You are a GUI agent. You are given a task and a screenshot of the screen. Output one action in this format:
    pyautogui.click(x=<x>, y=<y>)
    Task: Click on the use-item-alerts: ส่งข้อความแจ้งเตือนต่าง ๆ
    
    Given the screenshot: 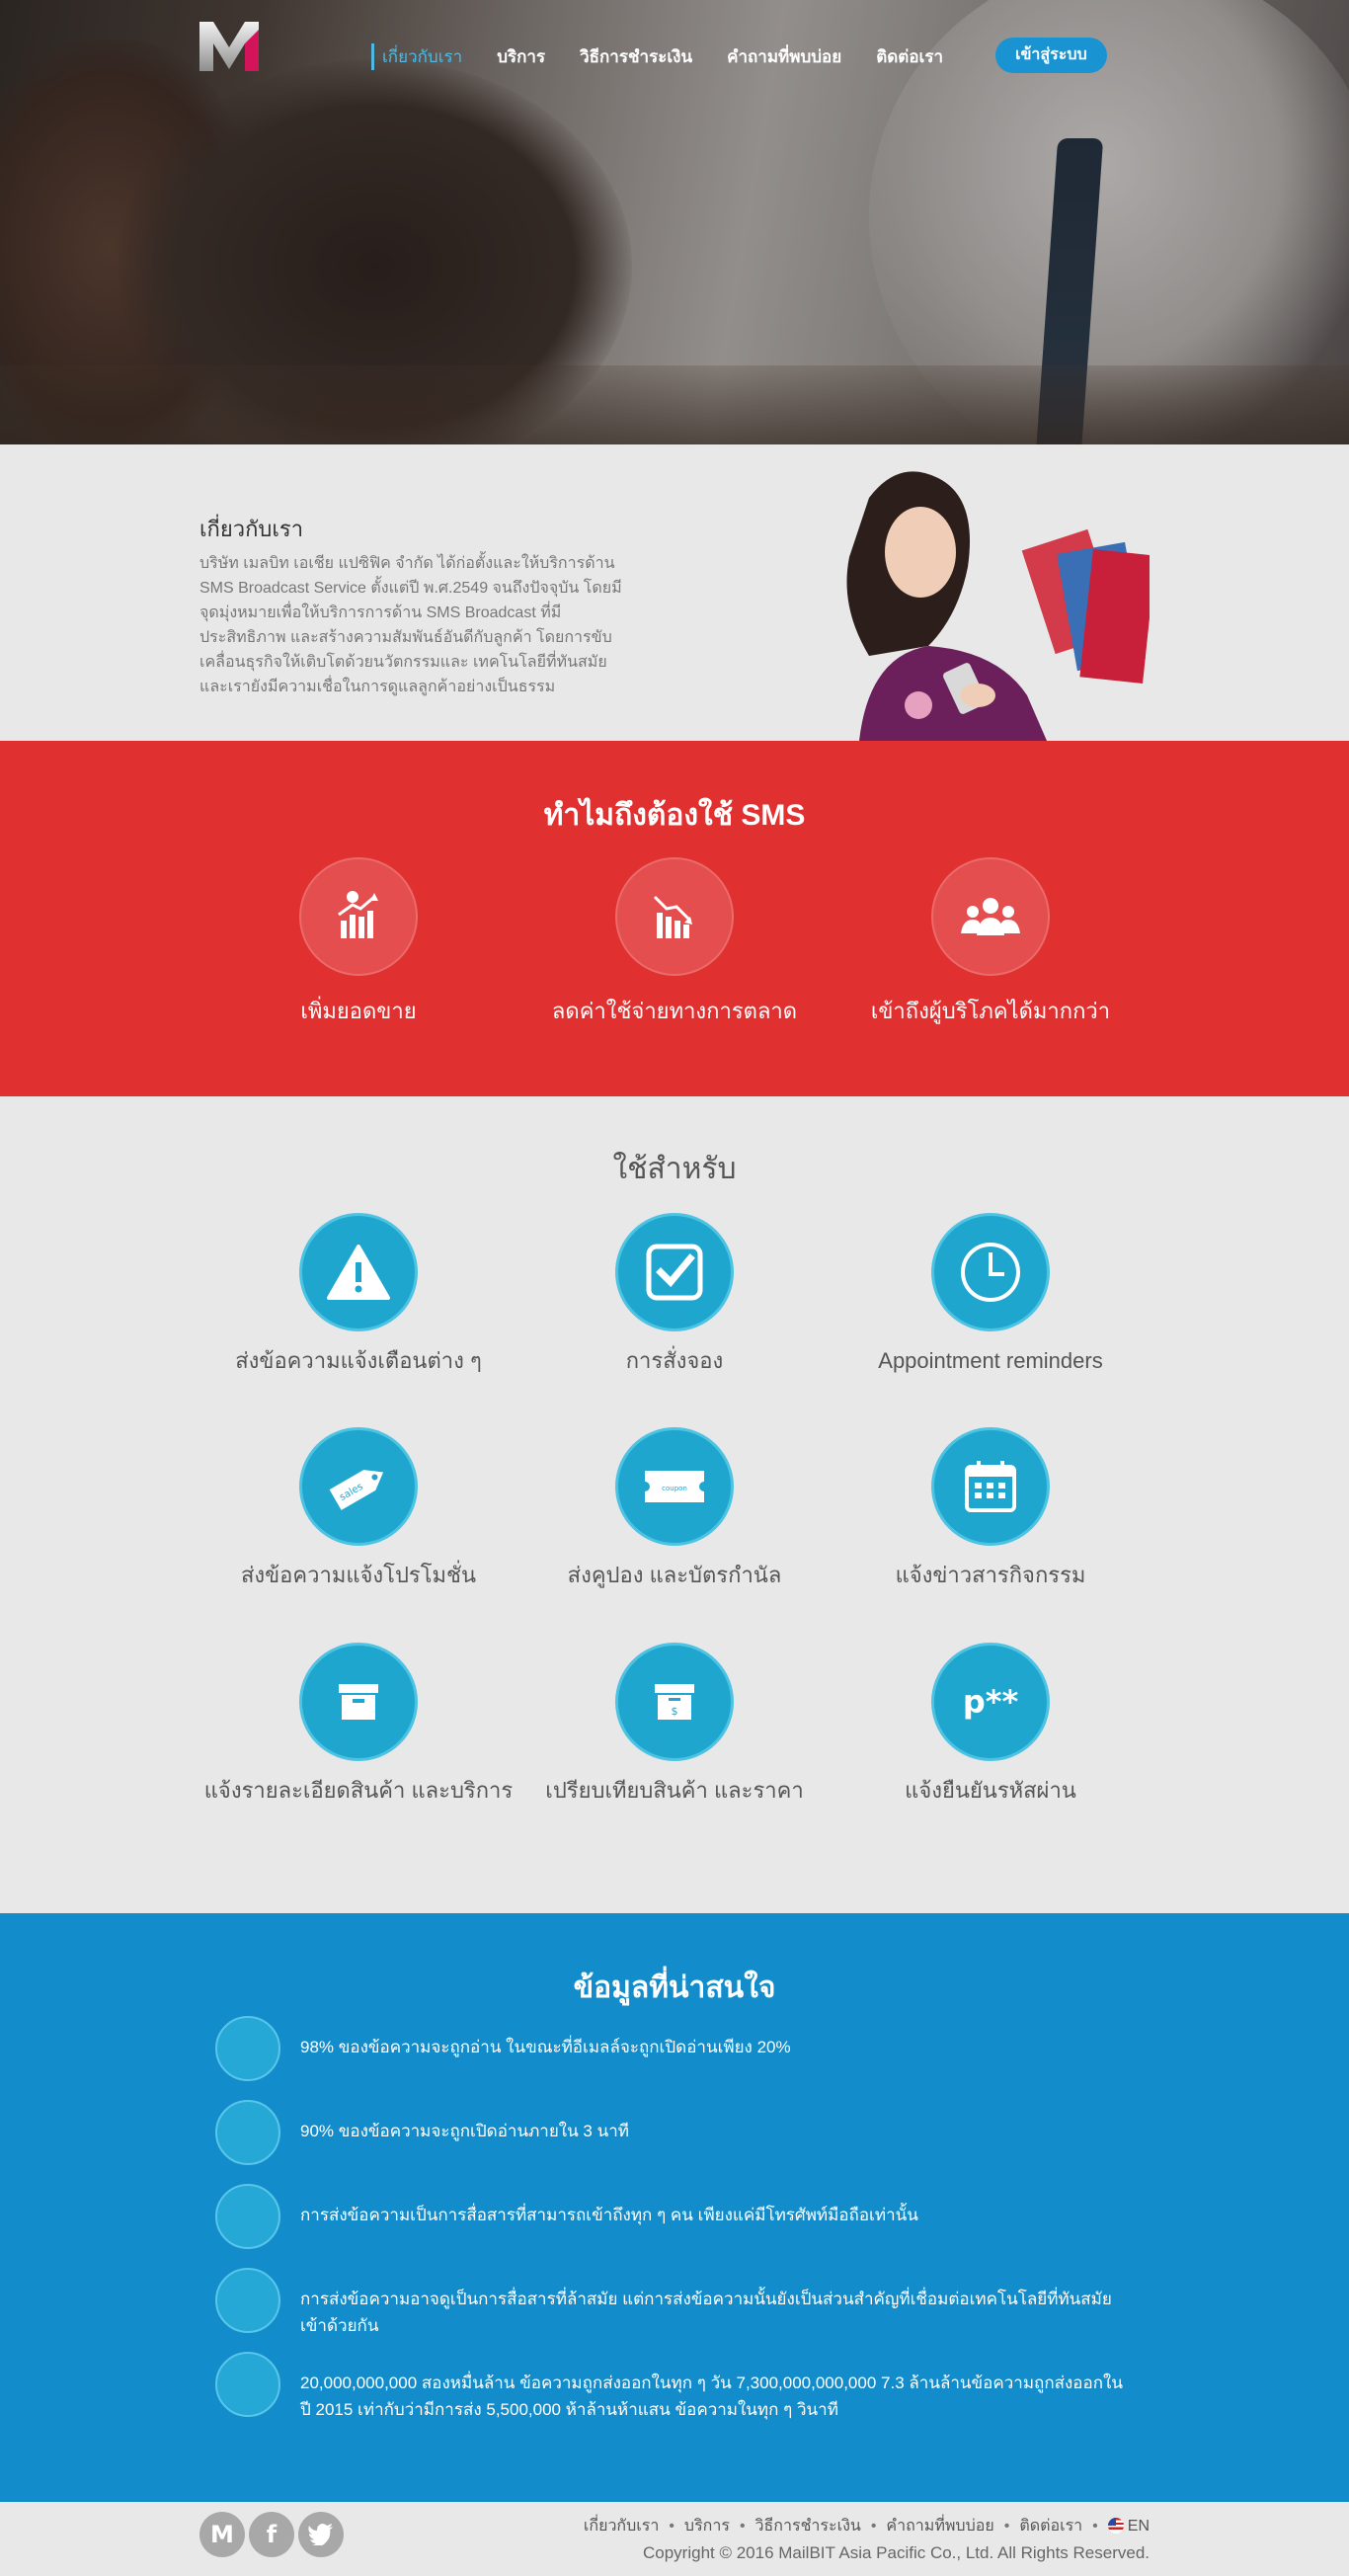 What is the action you would take?
    pyautogui.click(x=358, y=1294)
    